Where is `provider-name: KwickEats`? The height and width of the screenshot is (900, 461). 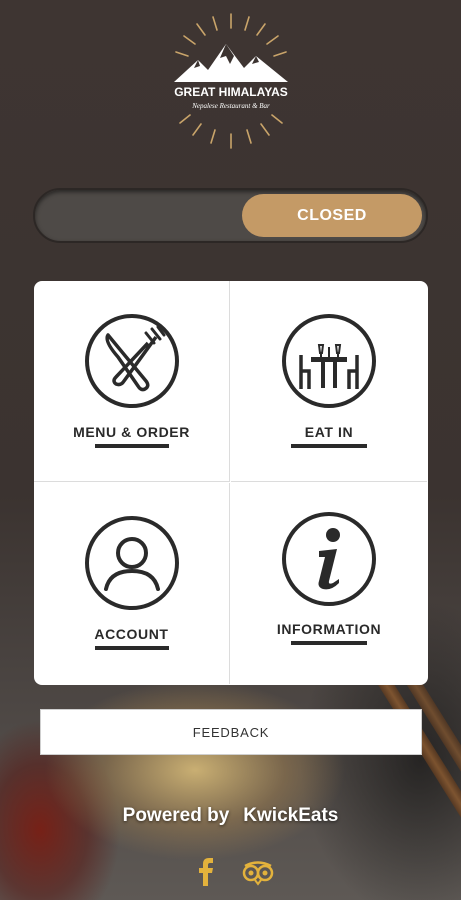
provider-name: KwickEats is located at coordinates (291, 815).